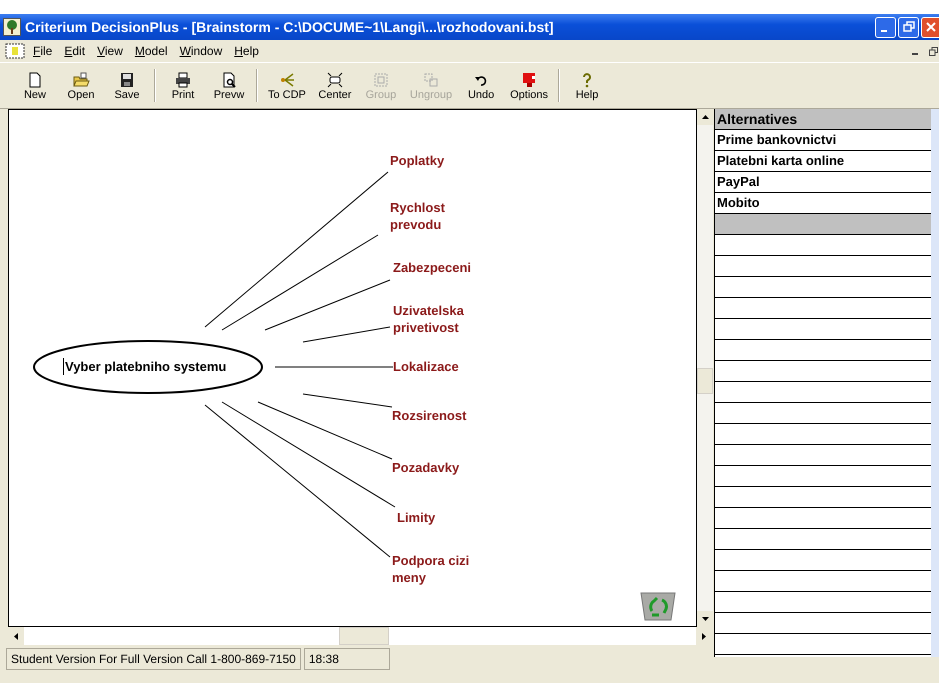  Describe the element at coordinates (431, 569) in the screenshot. I see `criterion-label: Podpora cizi meny` at that location.